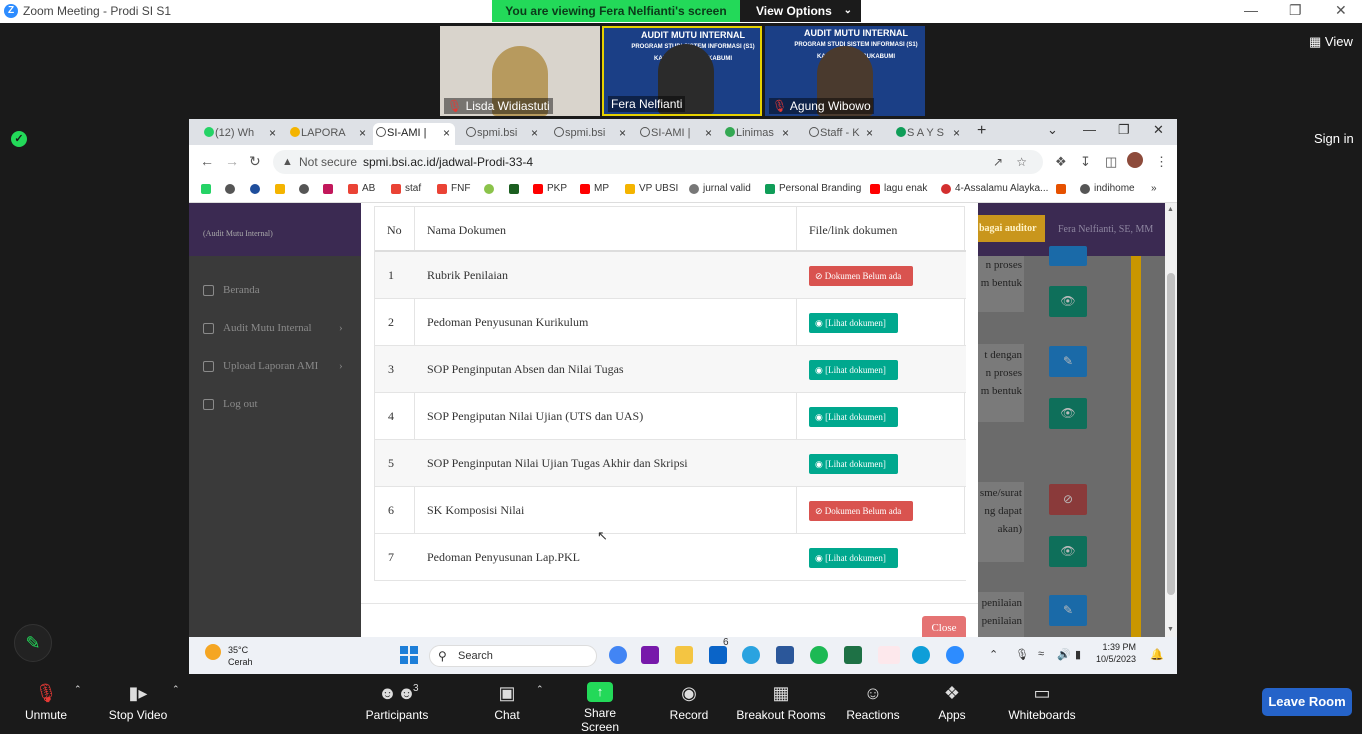 This screenshot has height=734, width=1362. I want to click on leave-room-button: Leave Room, so click(1307, 702).